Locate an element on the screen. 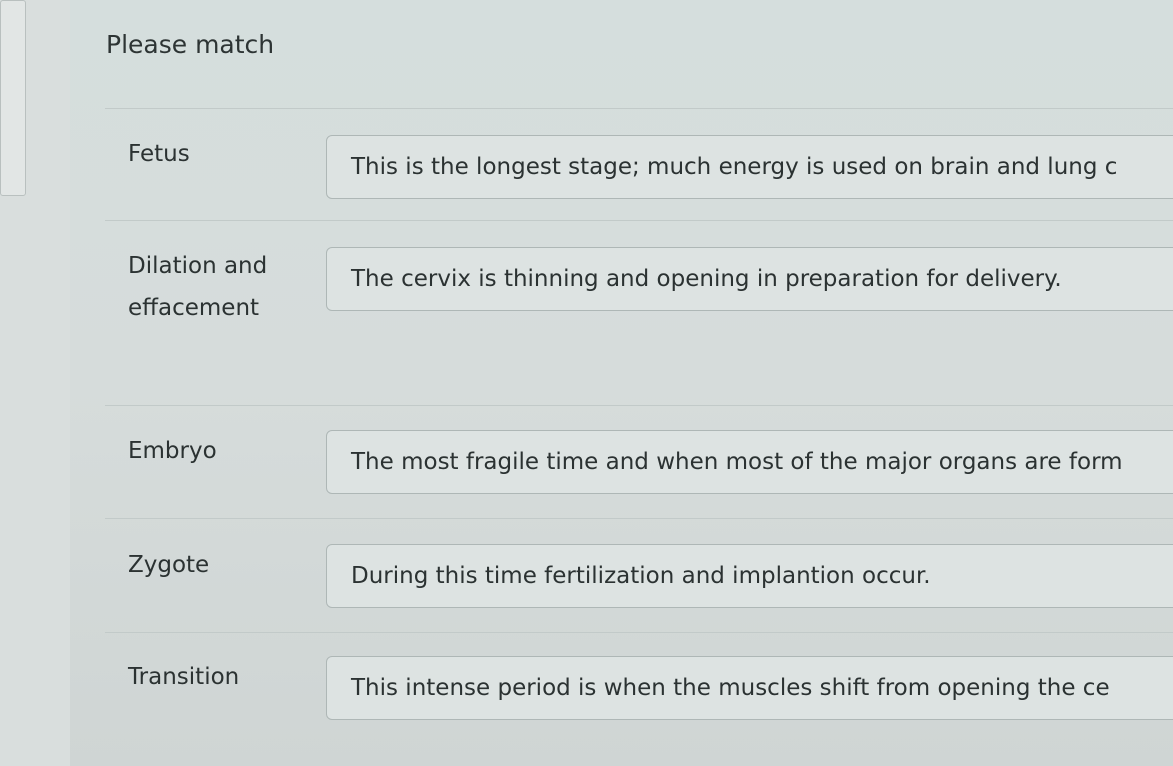 This screenshot has height=766, width=1173. term-transition: Transition is located at coordinates (184, 677).